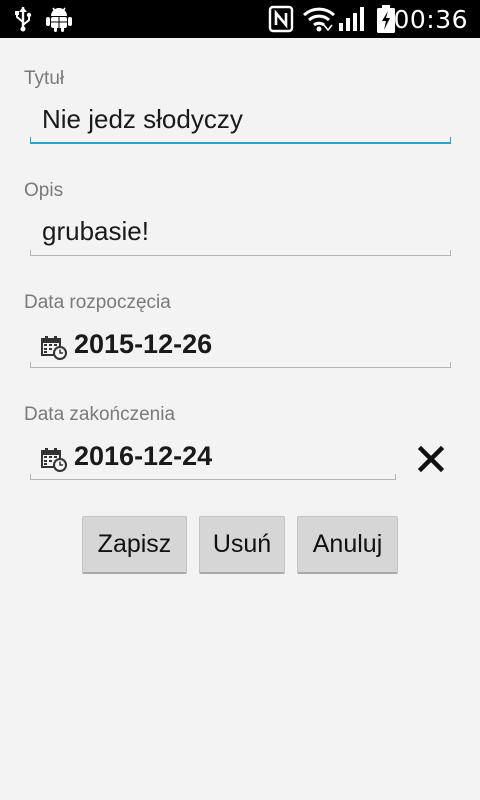 The width and height of the screenshot is (480, 800). I want to click on delete-button: Usuń, so click(242, 545).